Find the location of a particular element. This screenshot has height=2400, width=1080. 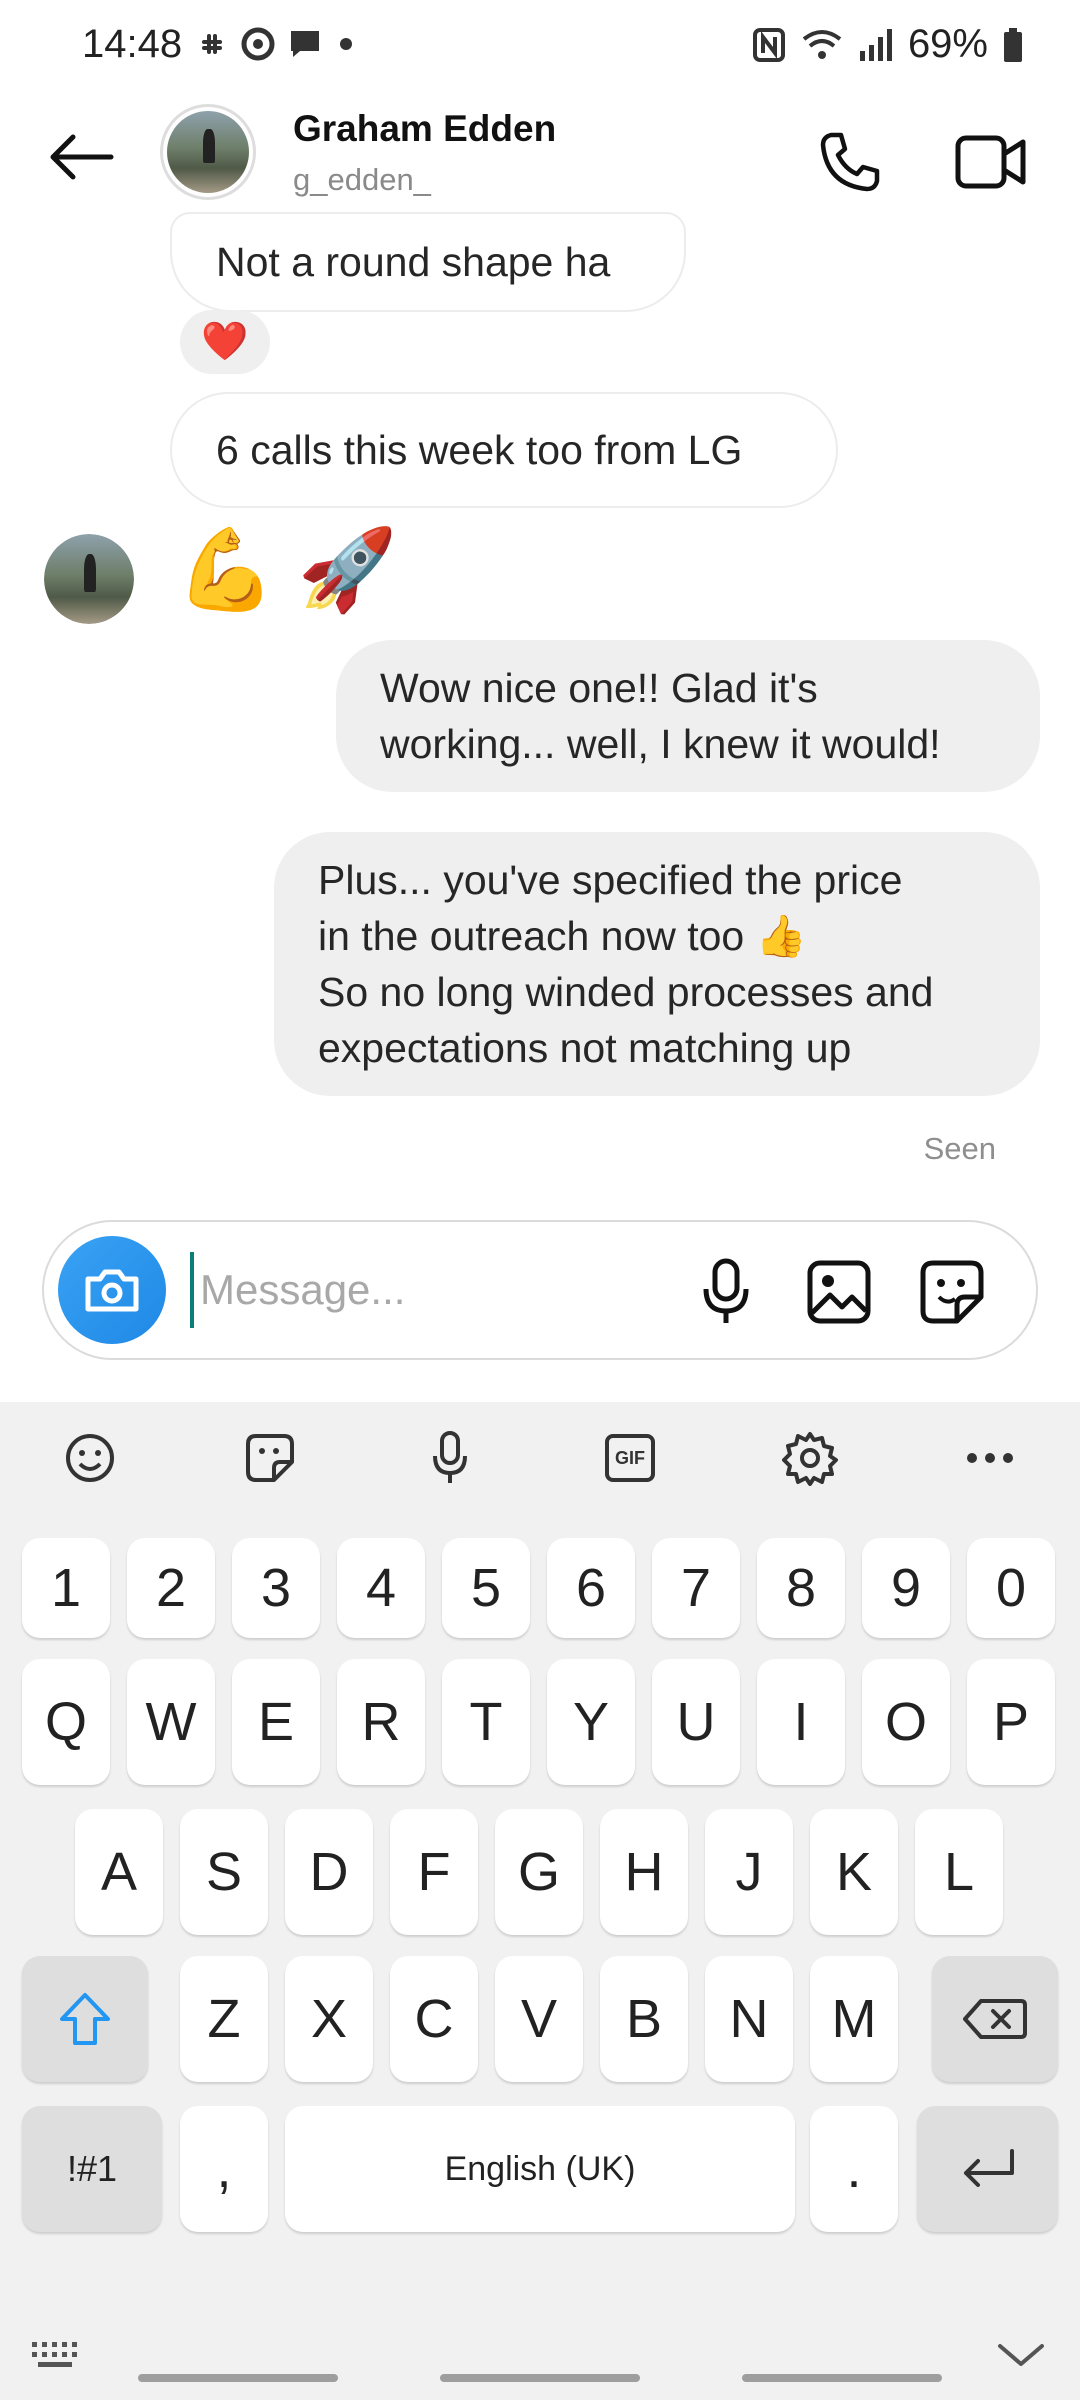

signal-icon is located at coordinates (875, 44).